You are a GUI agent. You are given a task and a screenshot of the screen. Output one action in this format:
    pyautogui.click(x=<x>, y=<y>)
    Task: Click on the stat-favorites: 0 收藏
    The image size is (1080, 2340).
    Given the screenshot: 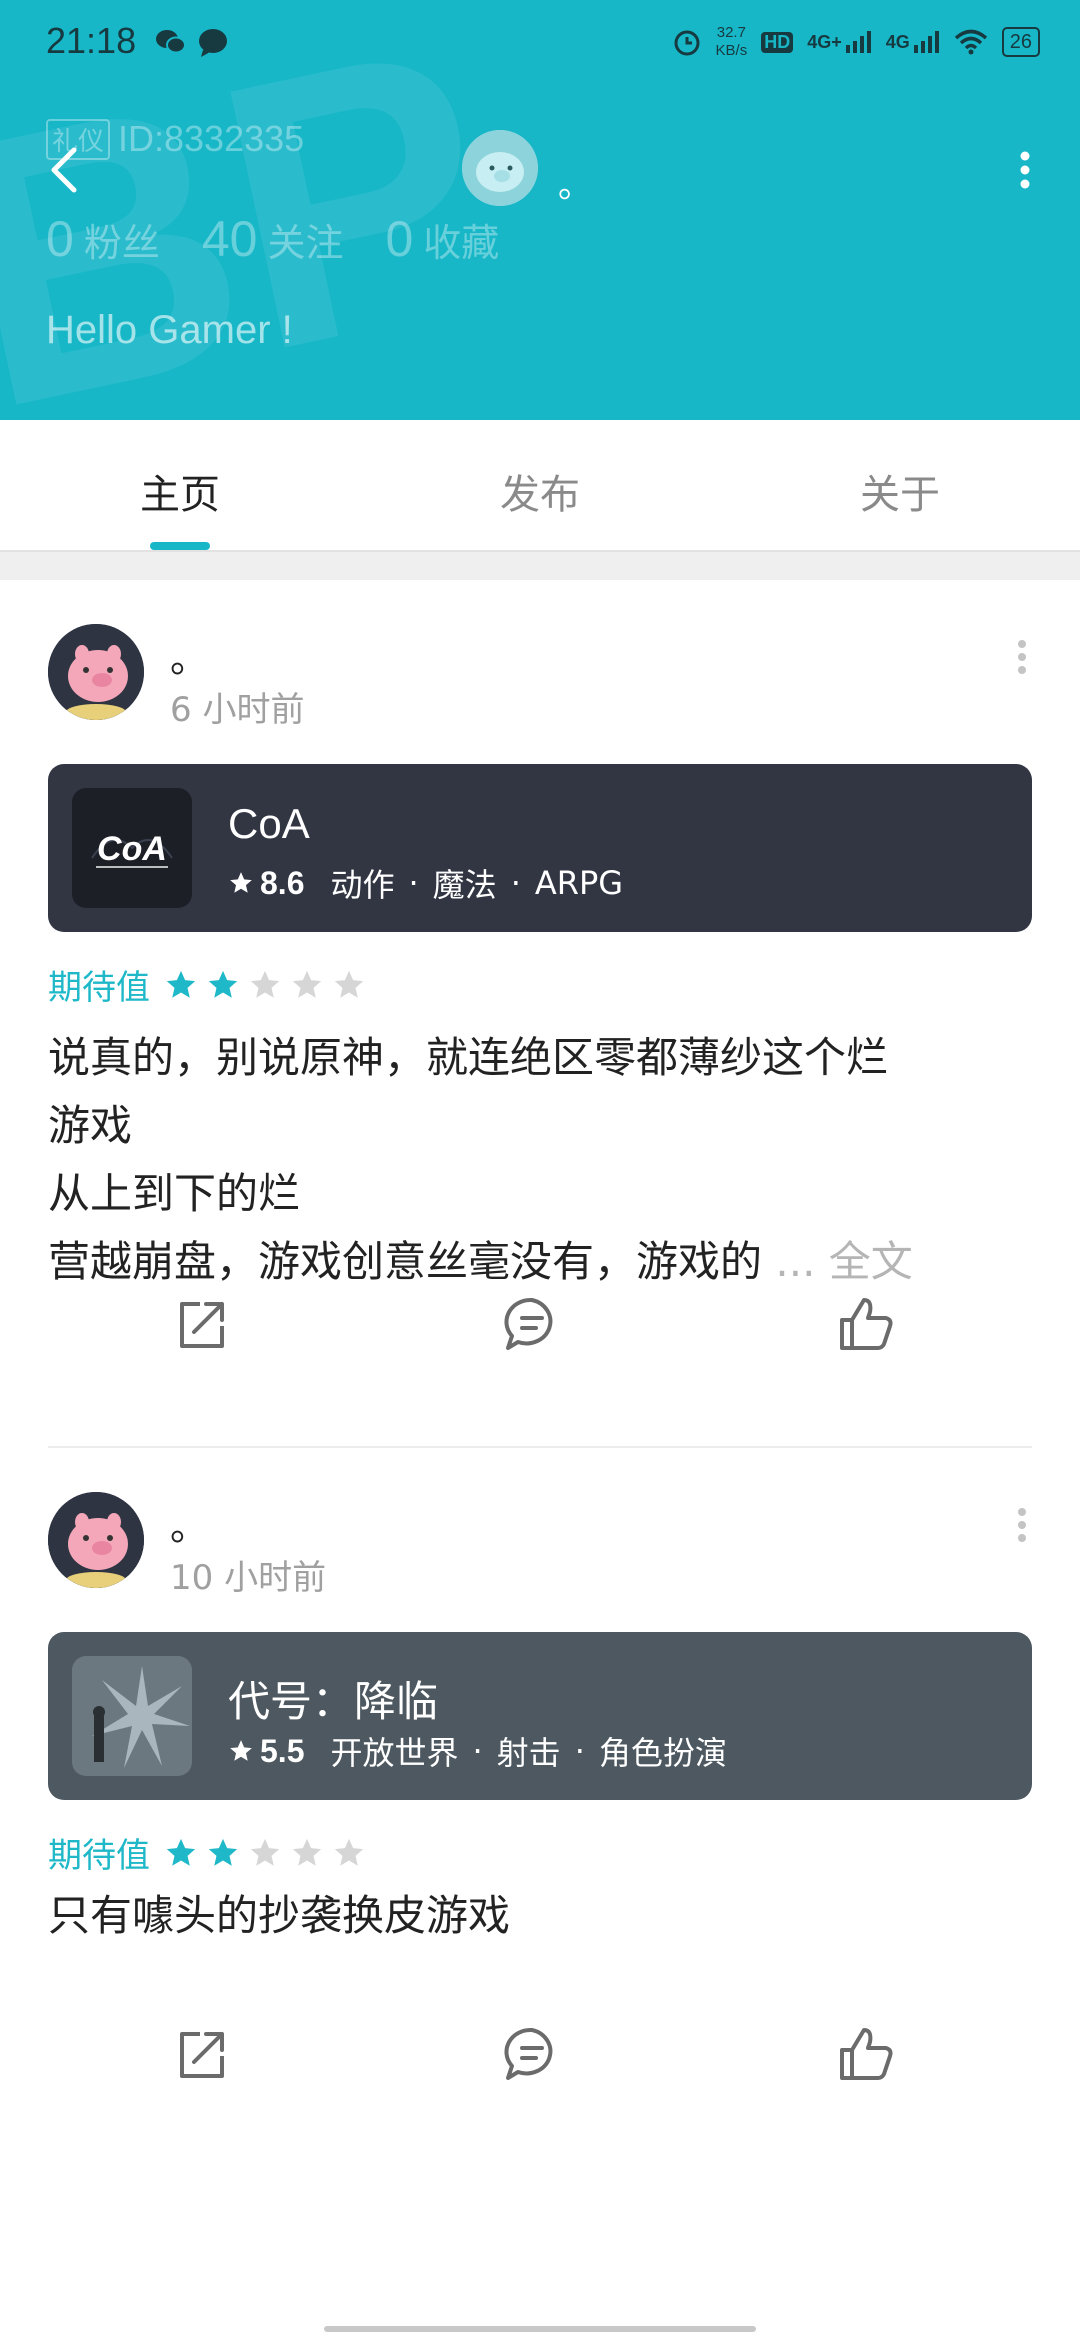 What is the action you would take?
    pyautogui.click(x=442, y=239)
    